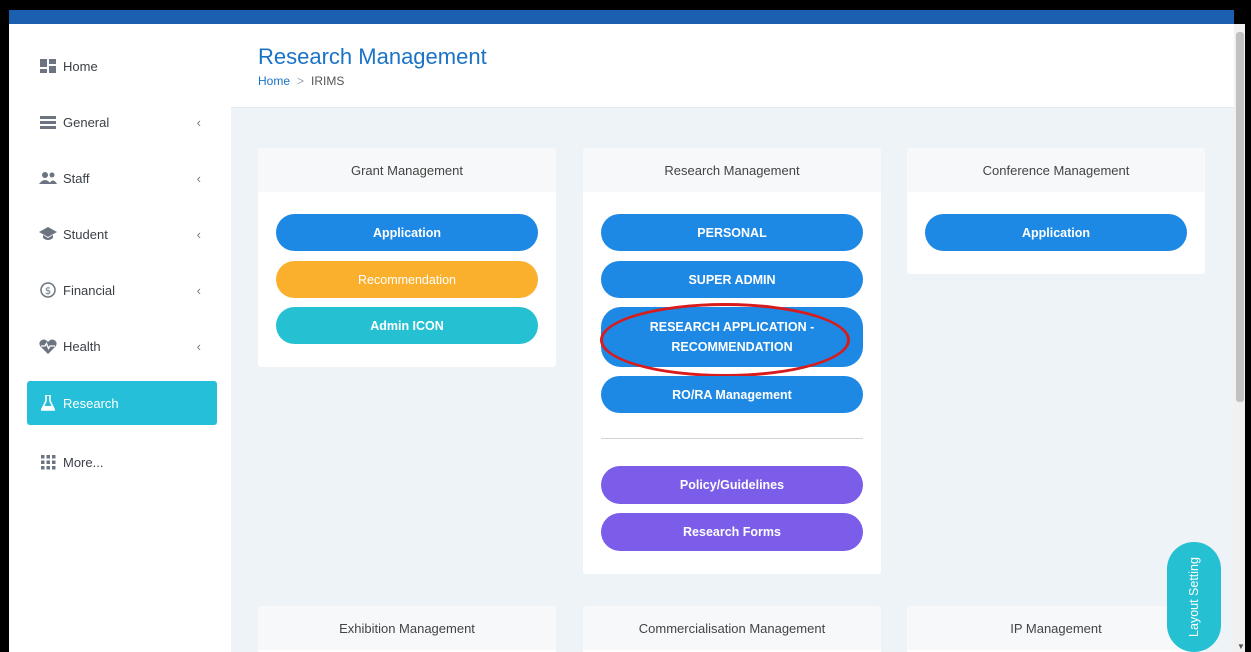 This screenshot has height=652, width=1251. I want to click on policy-guidelines-button: Policy/Guidelines, so click(732, 485).